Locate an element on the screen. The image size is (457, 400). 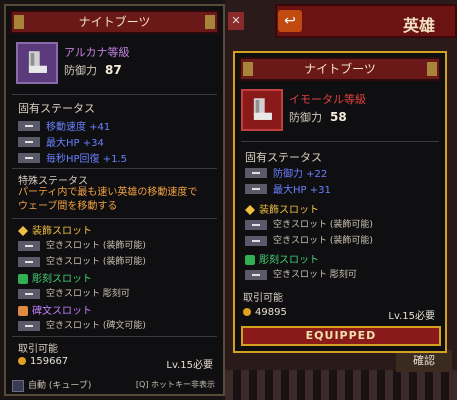
hero-header: 英雄 is located at coordinates (366, 21).